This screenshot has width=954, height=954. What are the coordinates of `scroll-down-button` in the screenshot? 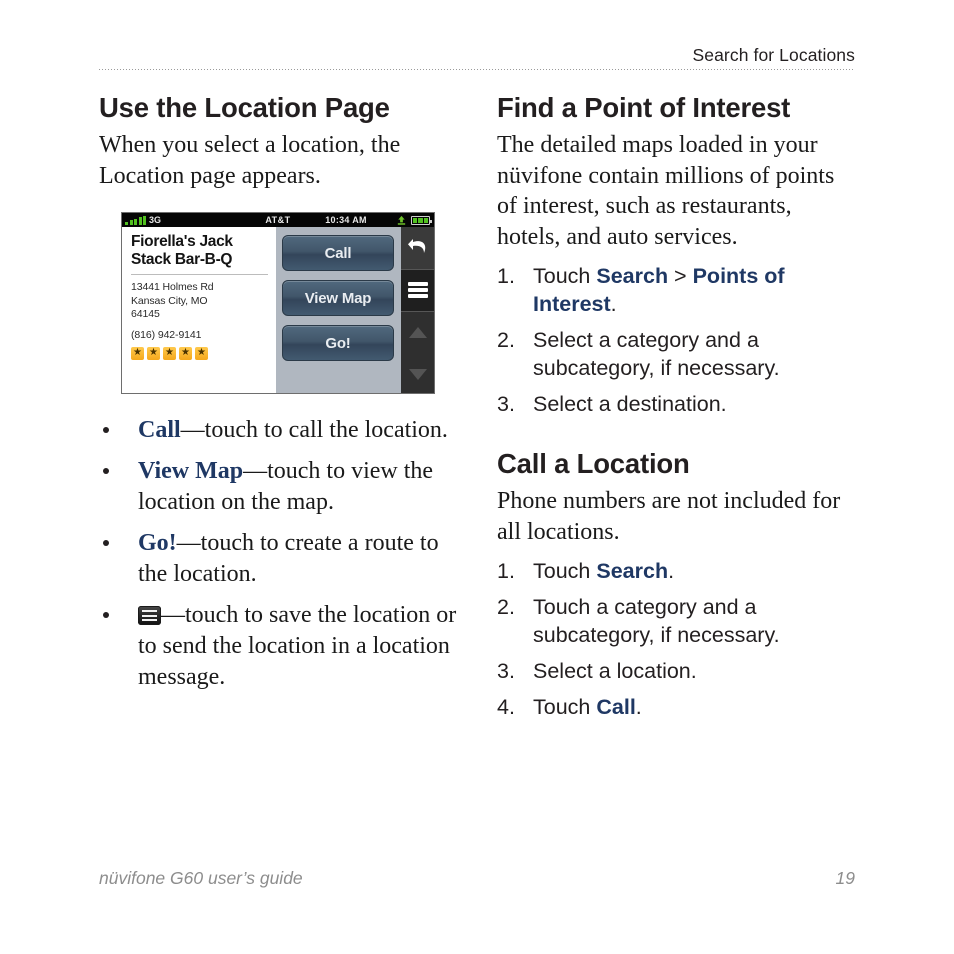 It's located at (417, 373).